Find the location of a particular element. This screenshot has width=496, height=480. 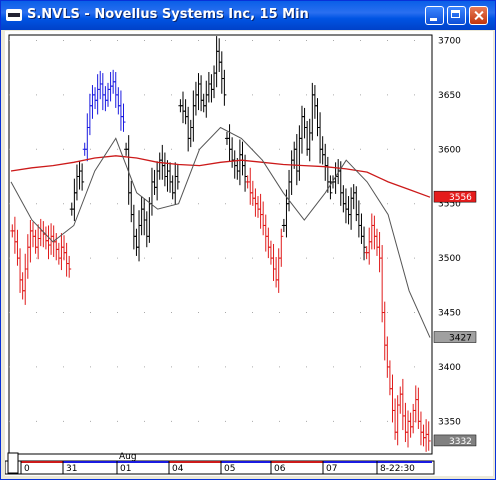

x-tick-label: 0 is located at coordinates (27, 469).